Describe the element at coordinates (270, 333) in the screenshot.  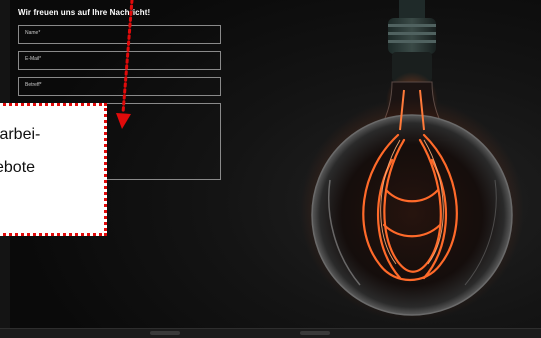
I see `bottom-bar` at that location.